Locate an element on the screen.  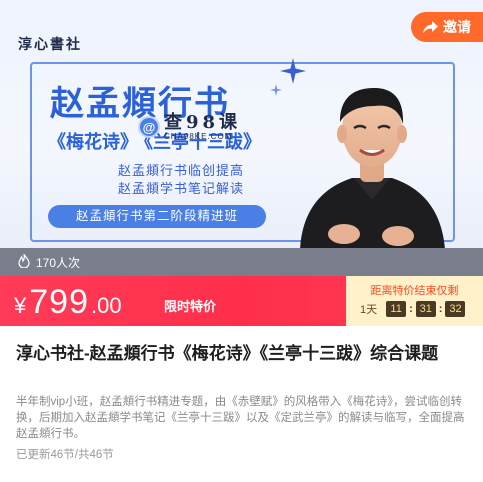
price-decimal: .00 is located at coordinates (106, 305).